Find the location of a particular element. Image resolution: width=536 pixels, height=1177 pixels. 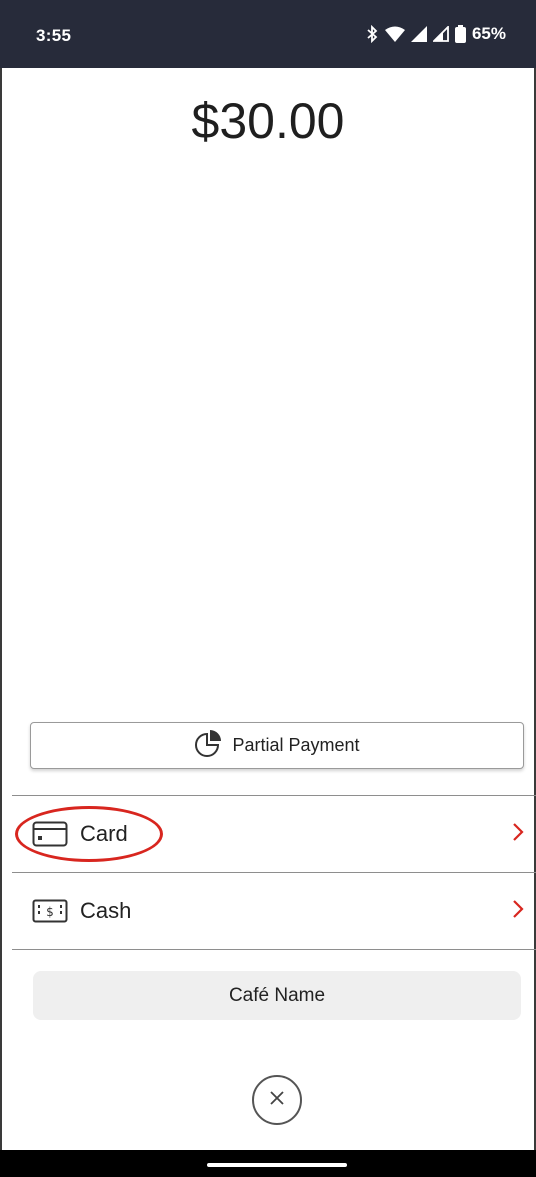

payment-method-cash: $ Cash is located at coordinates (274, 911).